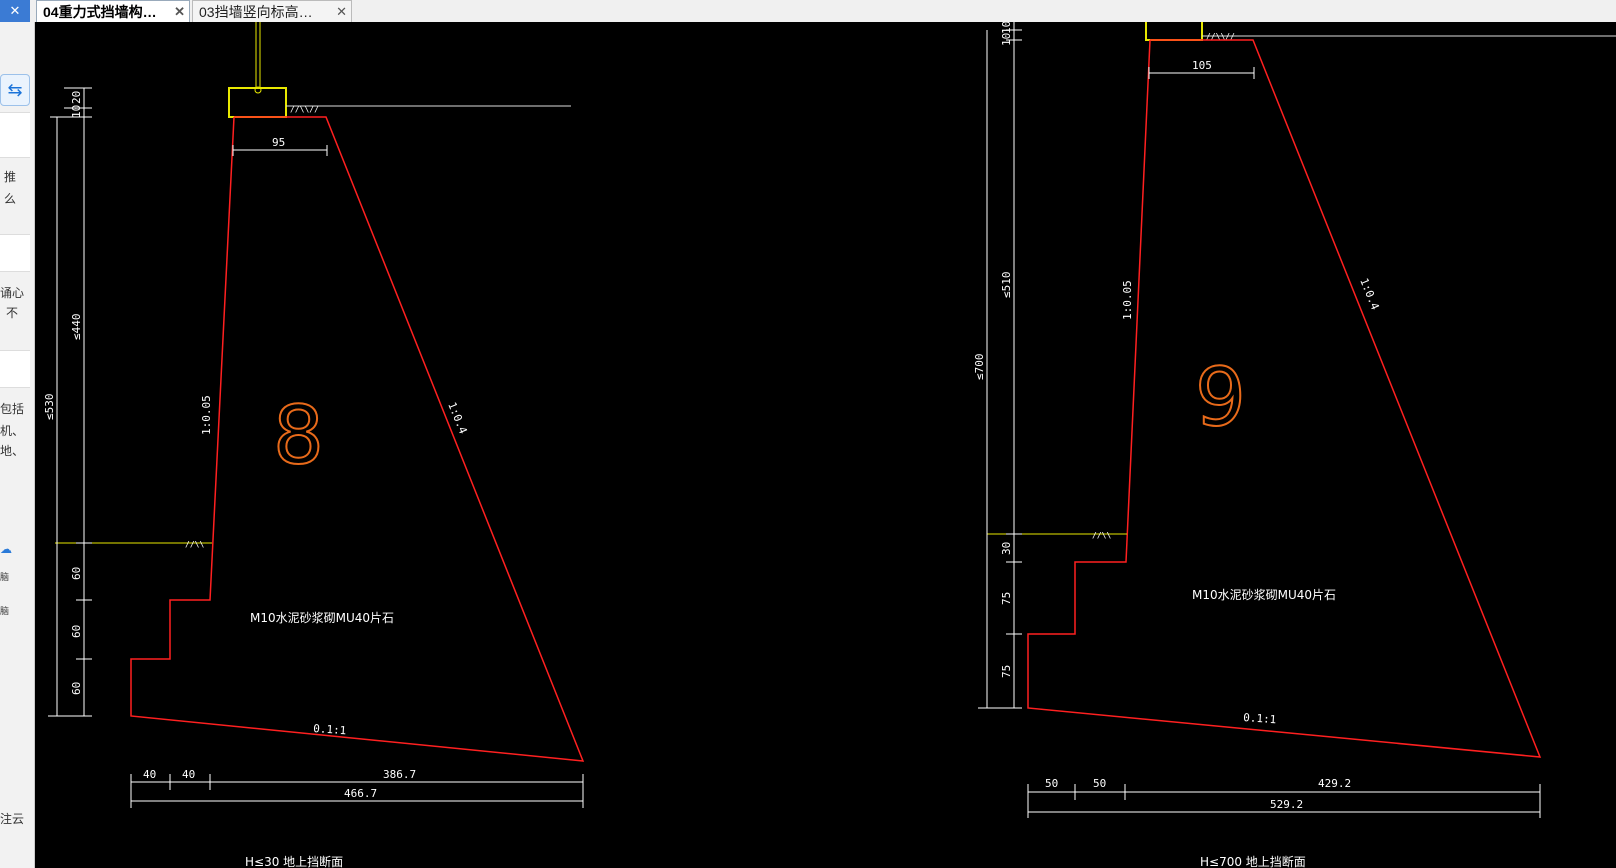 The height and width of the screenshot is (868, 1616). I want to click on side-panel-text: 机、, so click(12, 431).